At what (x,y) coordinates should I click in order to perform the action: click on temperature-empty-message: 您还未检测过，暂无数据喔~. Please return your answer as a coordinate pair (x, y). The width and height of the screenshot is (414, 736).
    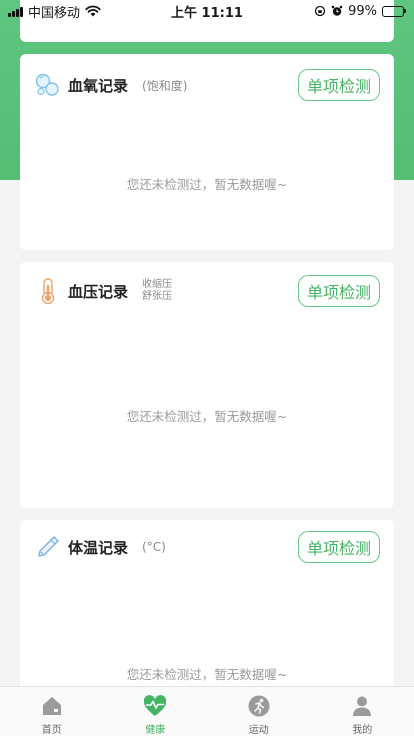
    Looking at the image, I should click on (207, 674).